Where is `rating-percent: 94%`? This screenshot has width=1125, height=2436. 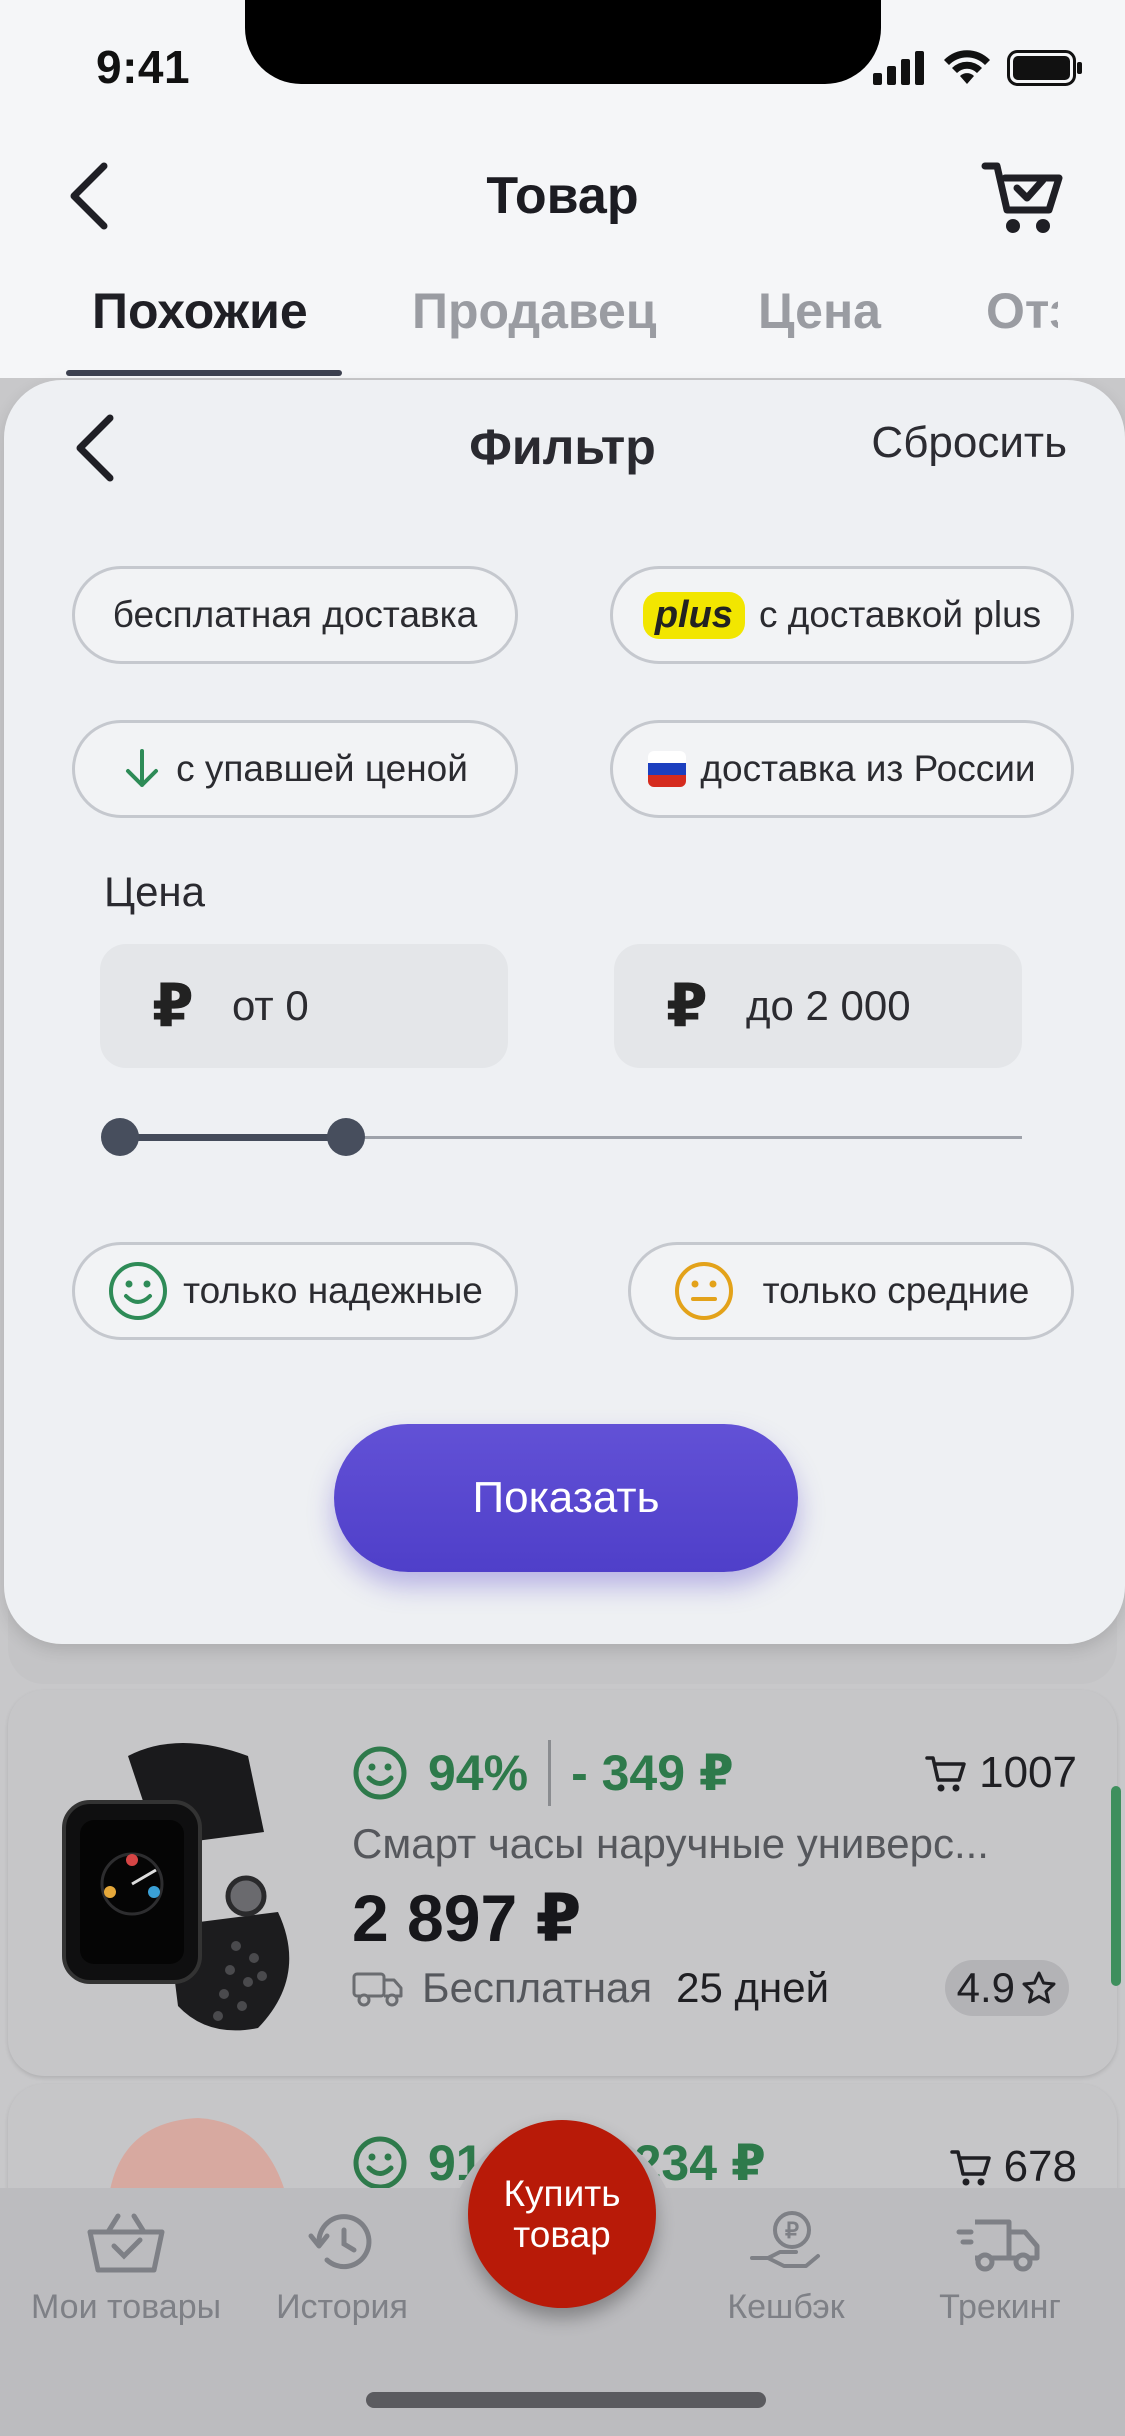
rating-percent: 94% is located at coordinates (478, 1773).